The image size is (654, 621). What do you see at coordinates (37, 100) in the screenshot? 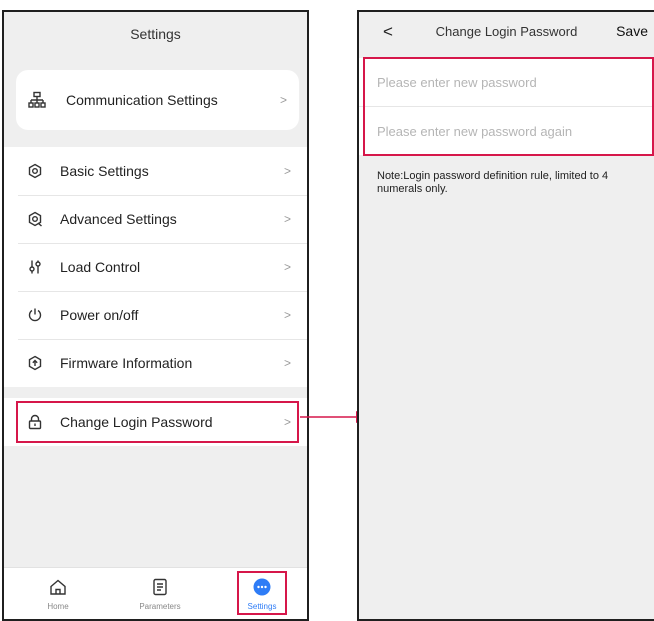
I see `network-icon` at bounding box center [37, 100].